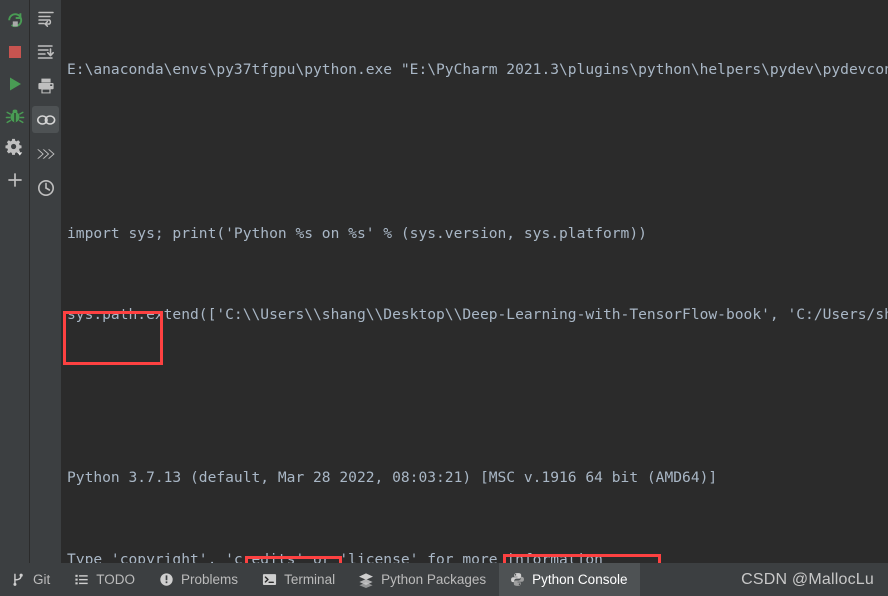  I want to click on history-icon, so click(45, 187).